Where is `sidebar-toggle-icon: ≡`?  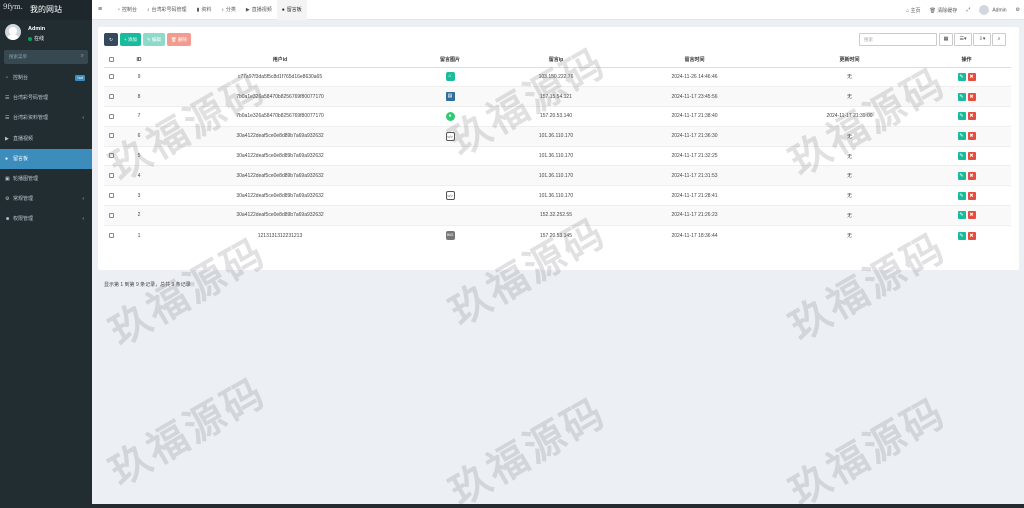
sidebar-toggle-icon: ≡ is located at coordinates (100, 10).